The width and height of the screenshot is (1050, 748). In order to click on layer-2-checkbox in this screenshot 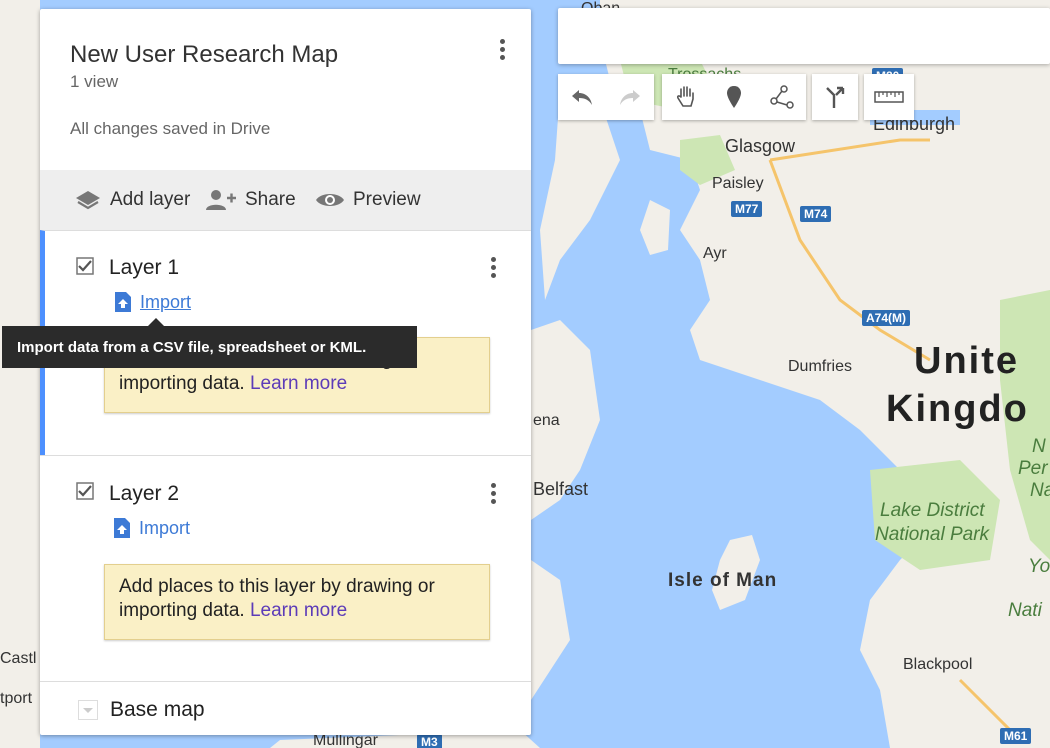, I will do `click(85, 491)`.